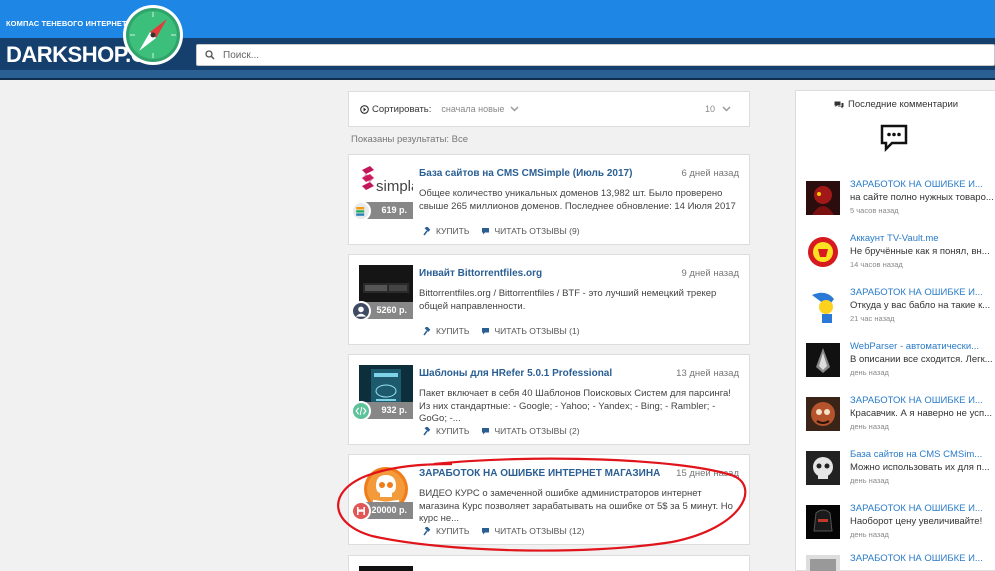  I want to click on product-thumbnail, so click(386, 568).